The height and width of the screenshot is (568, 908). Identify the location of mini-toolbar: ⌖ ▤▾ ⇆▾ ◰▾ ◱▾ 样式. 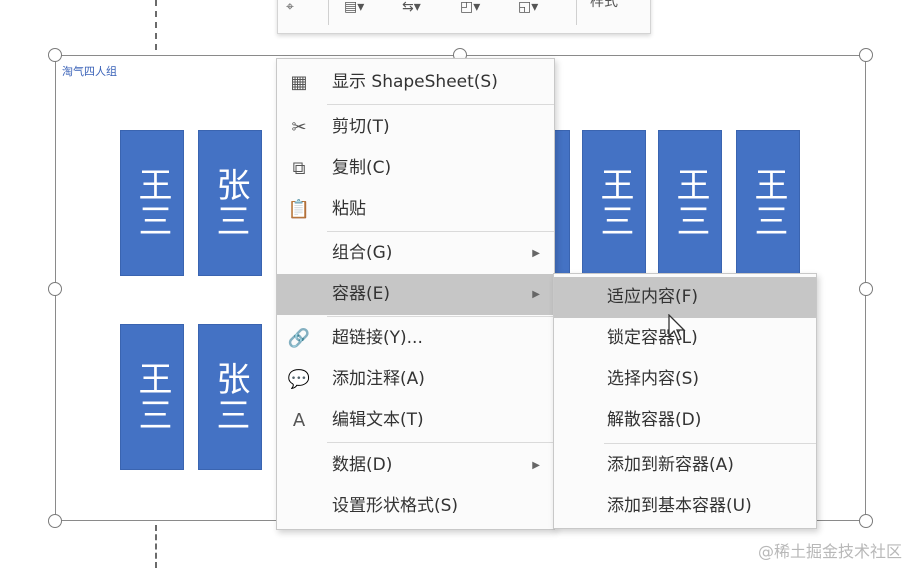
(464, 17).